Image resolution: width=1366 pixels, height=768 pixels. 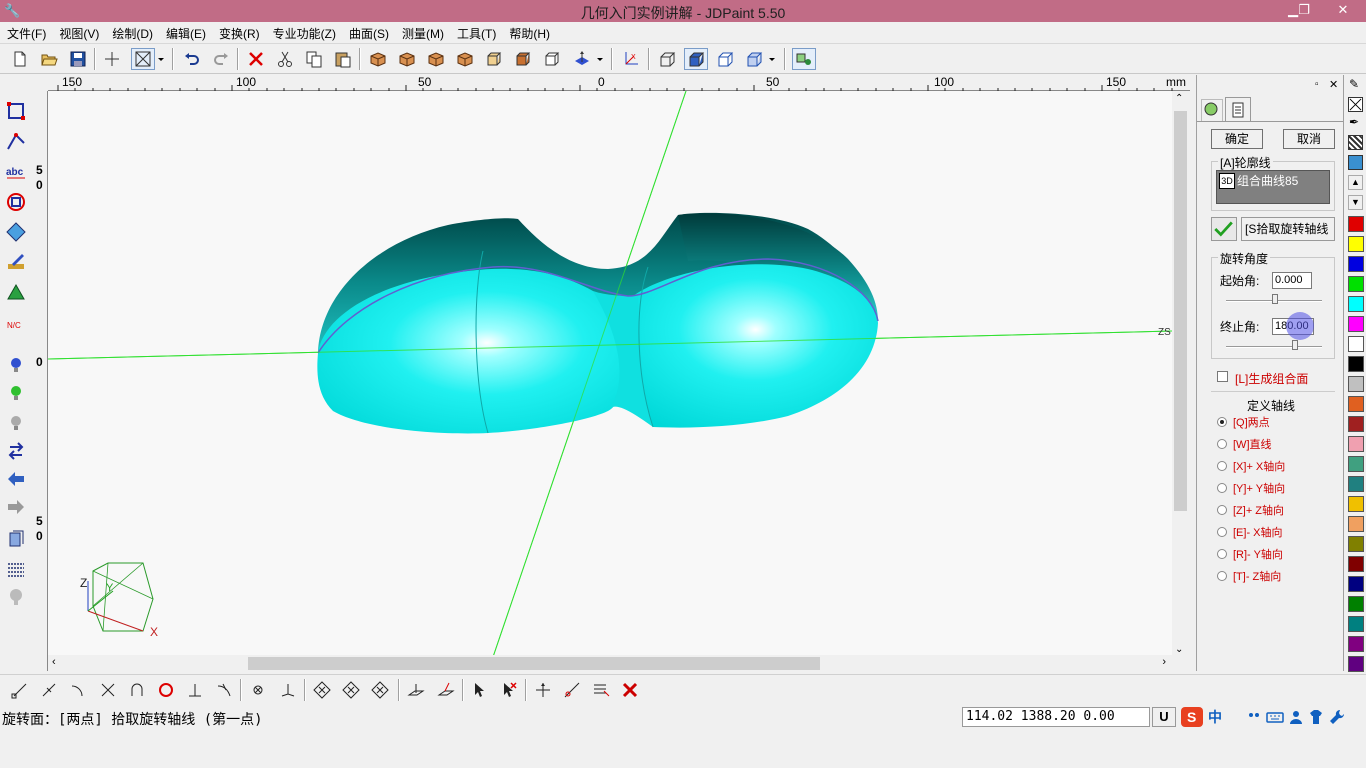 What do you see at coordinates (16, 173) in the screenshot?
I see `text-tool-icon: abc` at bounding box center [16, 173].